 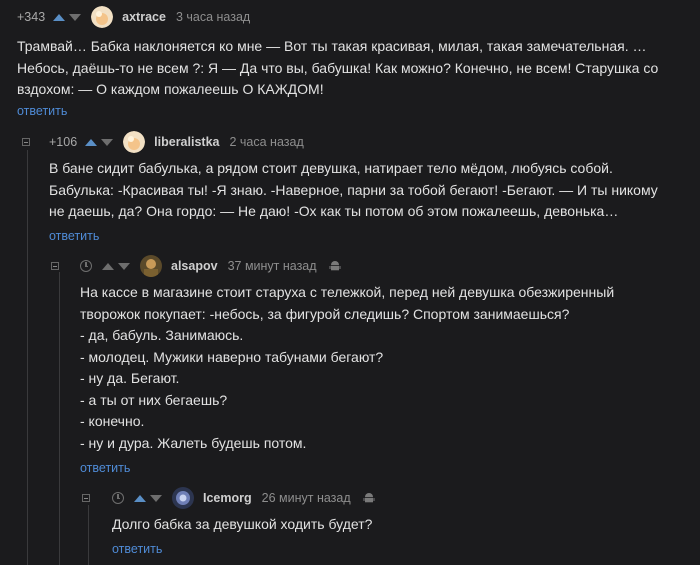 What do you see at coordinates (144, 17) in the screenshot?
I see `username: axtrace` at bounding box center [144, 17].